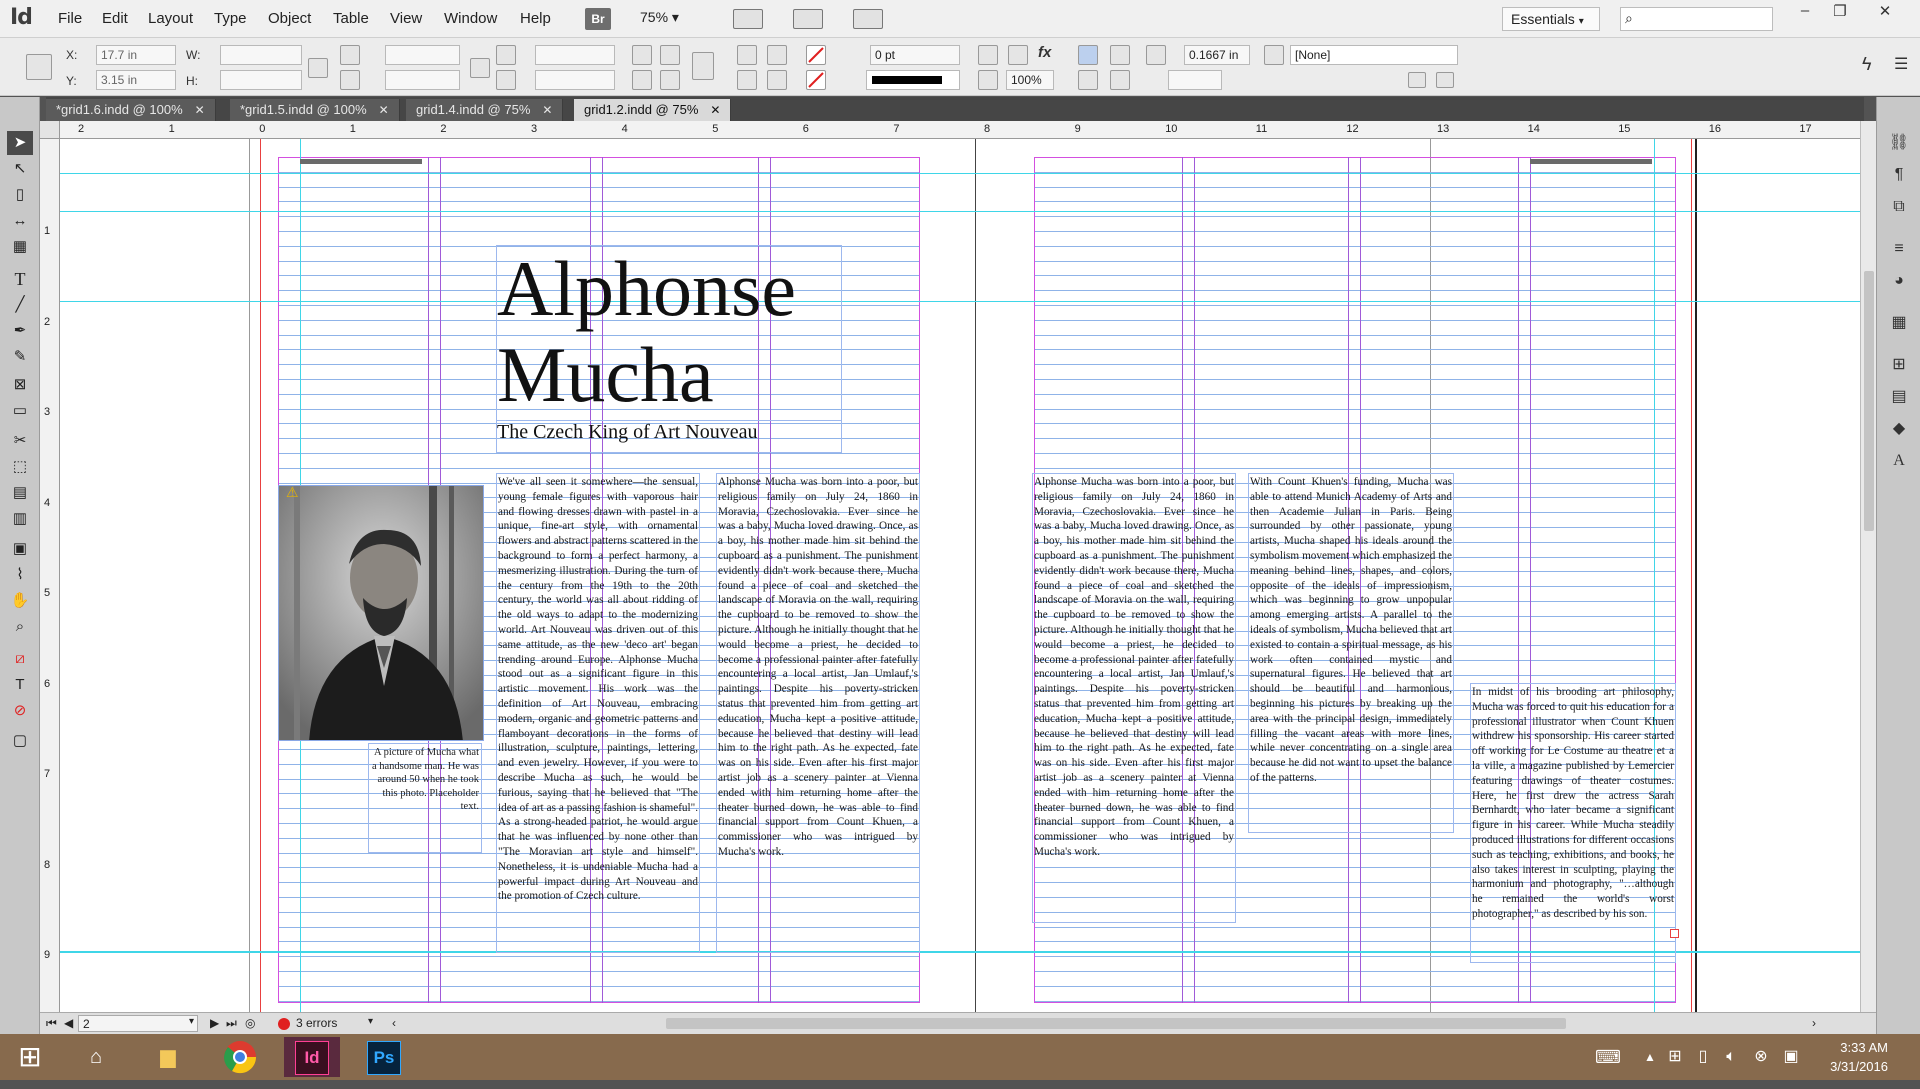  Describe the element at coordinates (289, 18) in the screenshot. I see `menu-object: Object` at that location.